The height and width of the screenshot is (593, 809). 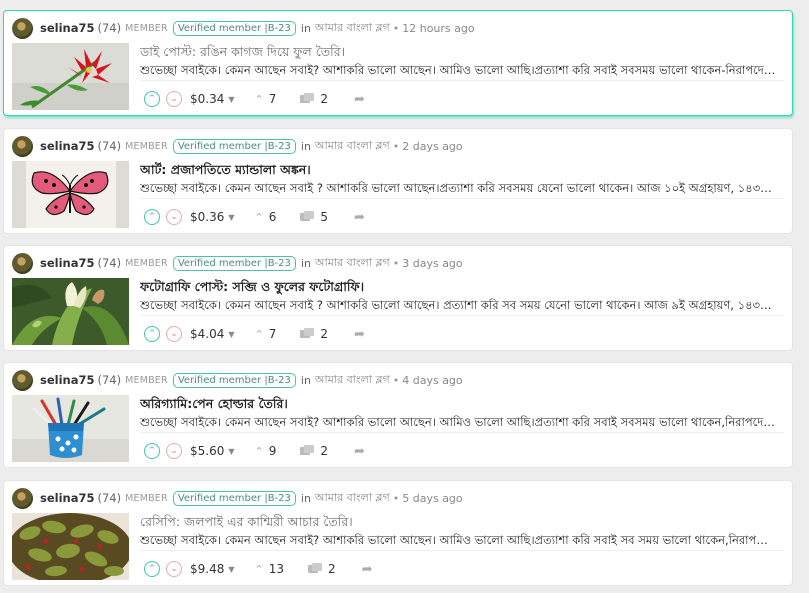 I want to click on payout-value: $5.60, so click(x=207, y=451).